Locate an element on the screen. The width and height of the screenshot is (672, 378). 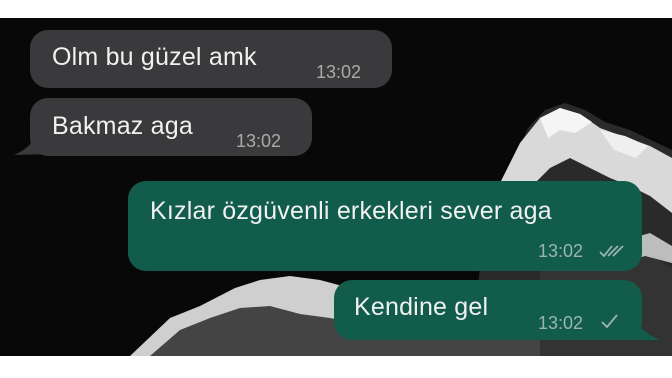
message-bubble: Kendine gel 13:02 is located at coordinates (488, 310).